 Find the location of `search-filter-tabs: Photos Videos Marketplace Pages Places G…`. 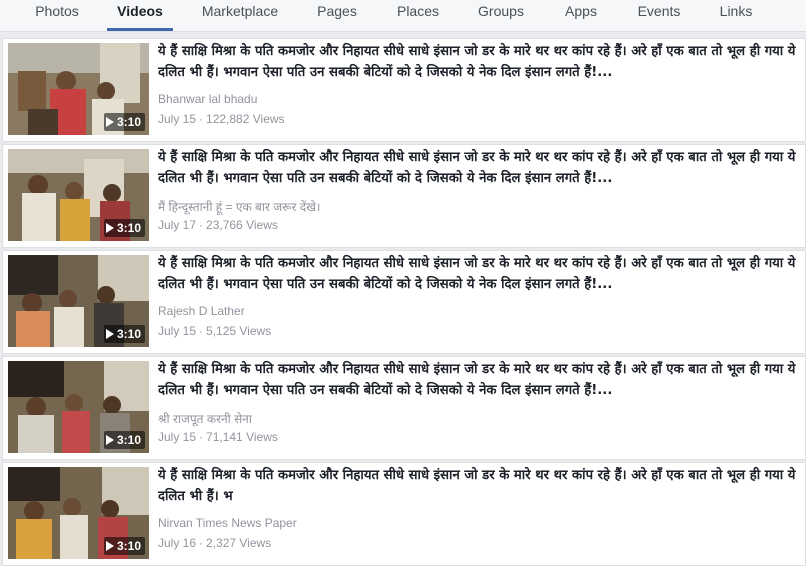

search-filter-tabs: Photos Videos Marketplace Pages Places G… is located at coordinates (403, 16).